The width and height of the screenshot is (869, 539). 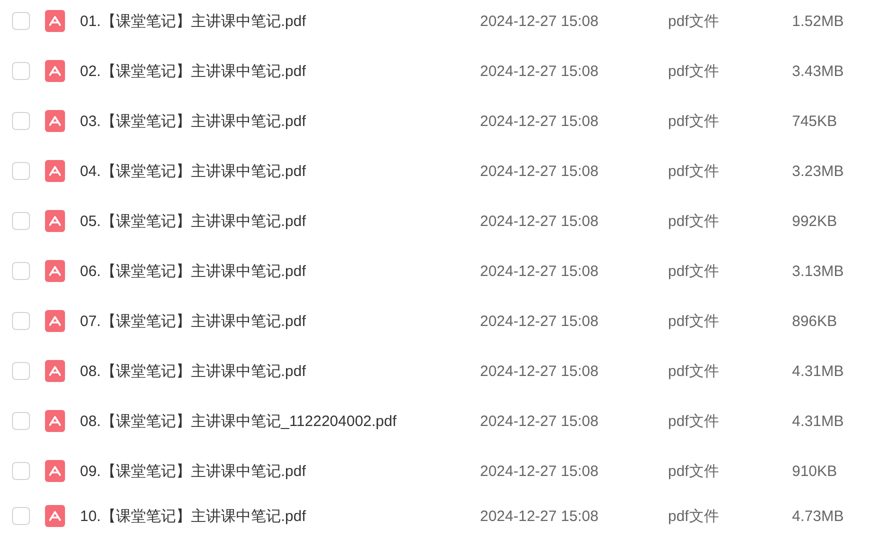 I want to click on file-name: 02.【课堂笔记】主讲课中笔记.pdf, so click(x=280, y=71).